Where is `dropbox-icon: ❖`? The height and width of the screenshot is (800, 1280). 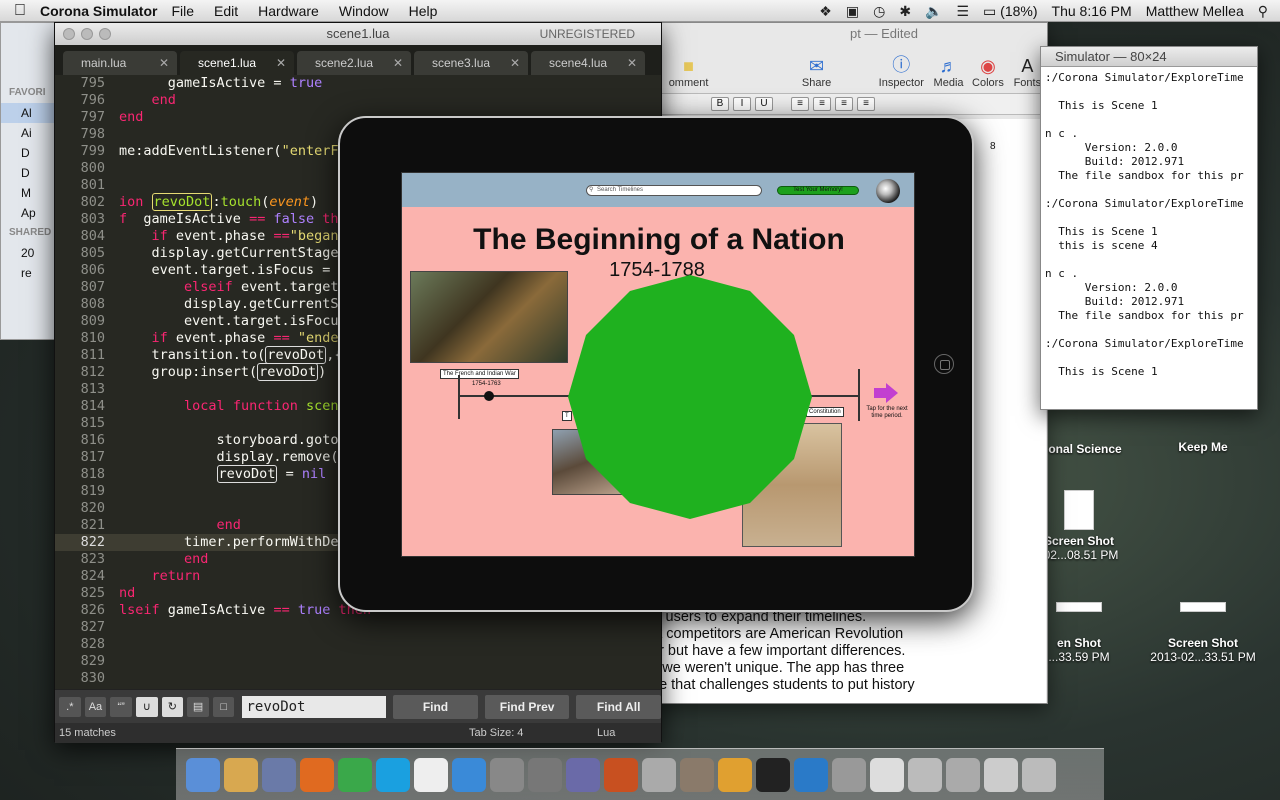 dropbox-icon: ❖ is located at coordinates (825, 11).